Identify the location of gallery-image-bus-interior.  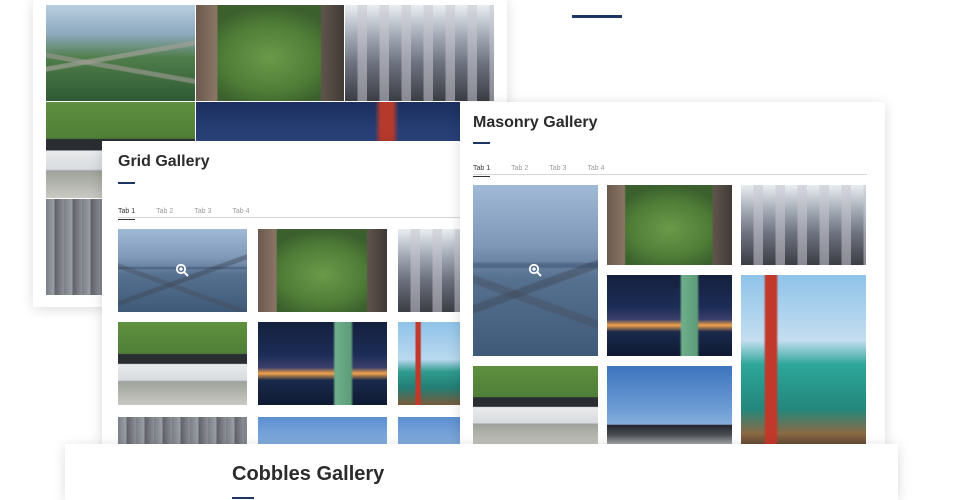
(419, 53).